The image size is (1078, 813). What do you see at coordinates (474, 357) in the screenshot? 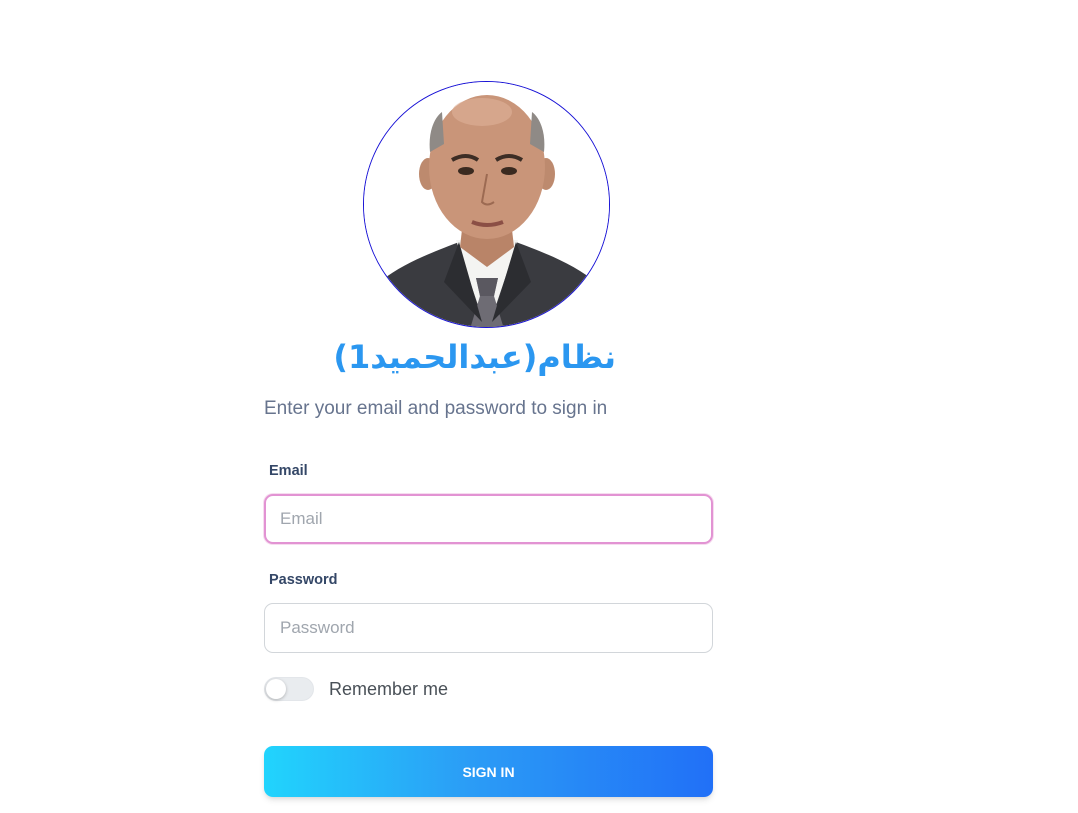
I see `system-title: نظام(عبدالحميد1)` at bounding box center [474, 357].